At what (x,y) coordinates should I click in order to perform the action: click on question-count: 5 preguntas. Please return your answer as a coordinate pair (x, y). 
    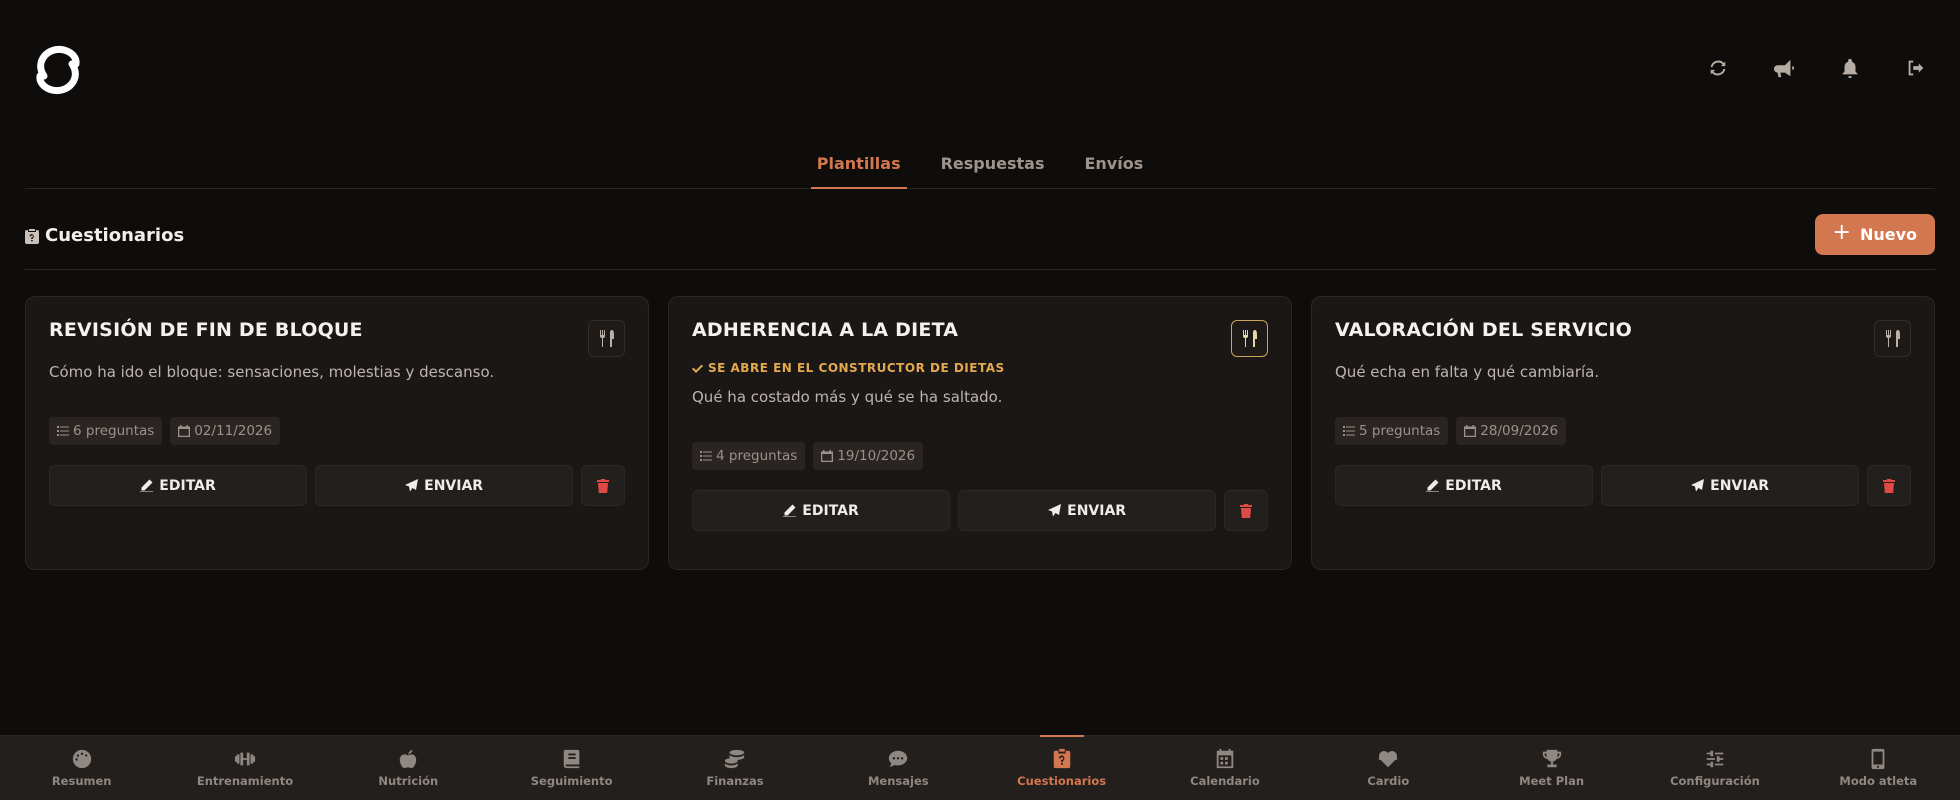
    Looking at the image, I should click on (1400, 431).